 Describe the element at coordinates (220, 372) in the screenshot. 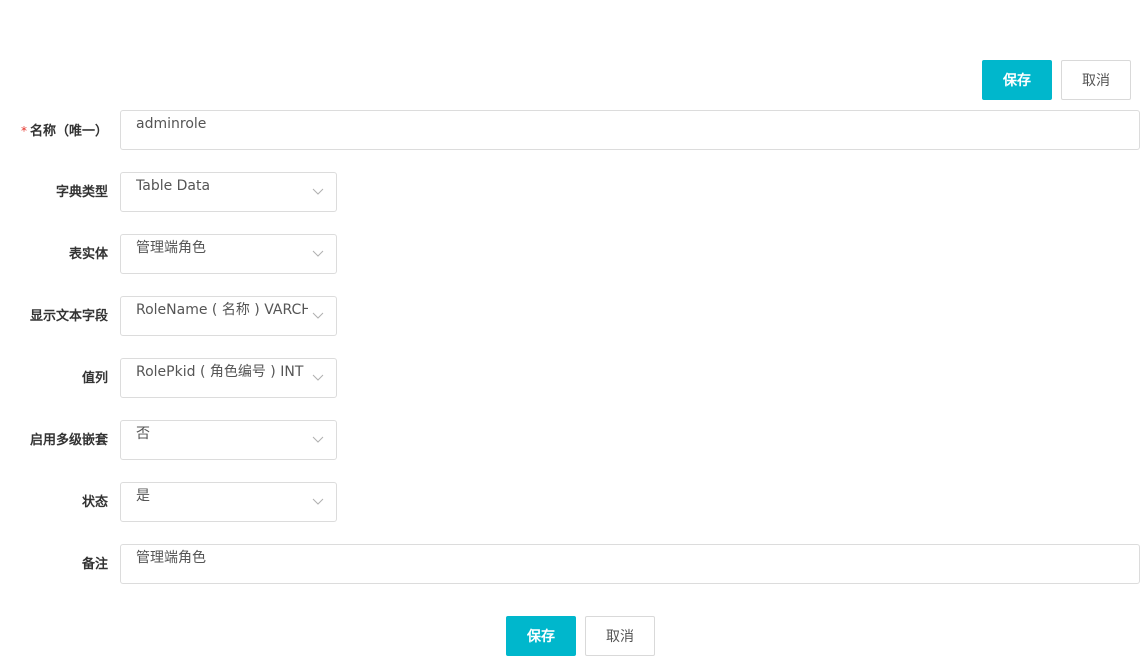

I see `value-column-value: RolePkid ( 角色编号 ) INT` at that location.